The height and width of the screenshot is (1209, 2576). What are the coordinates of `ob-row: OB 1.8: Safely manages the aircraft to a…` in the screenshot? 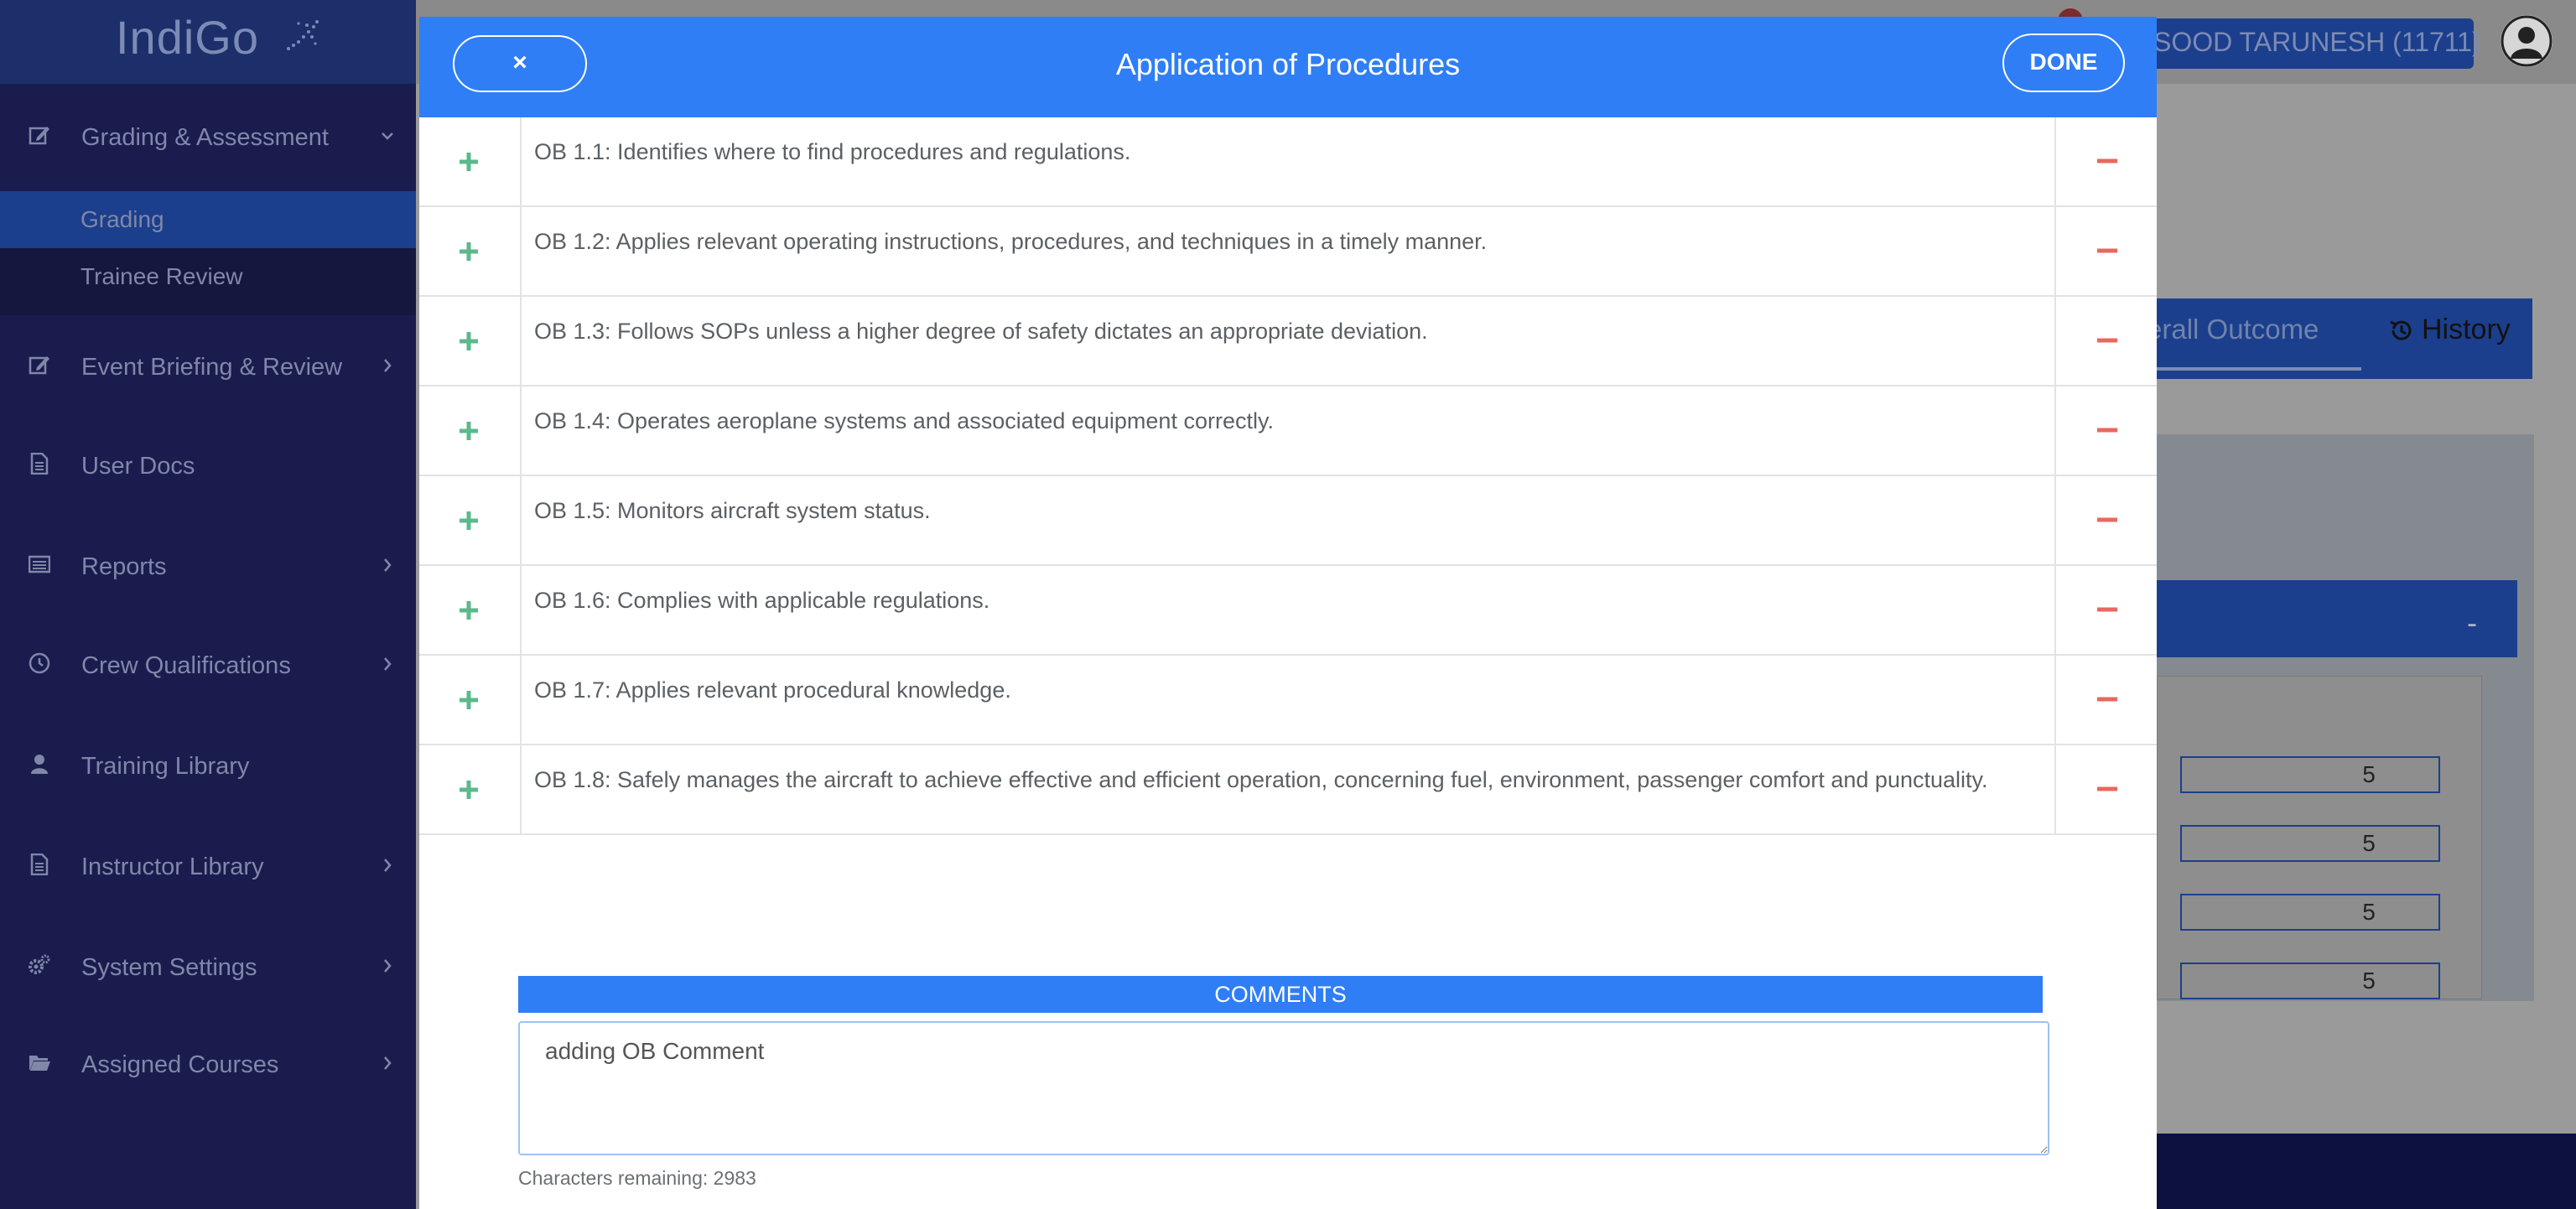 It's located at (1288, 790).